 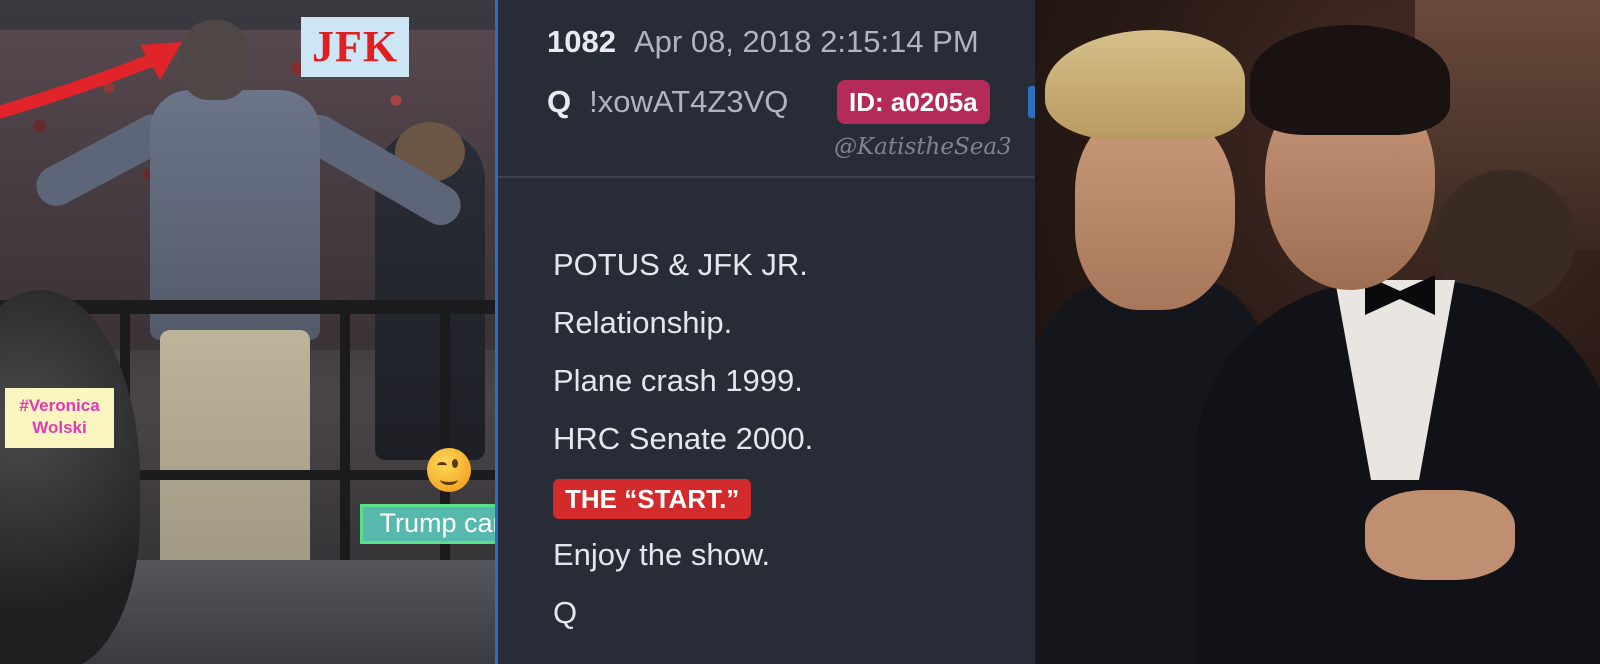 I want to click on left-man-hair, so click(x=1145, y=85).